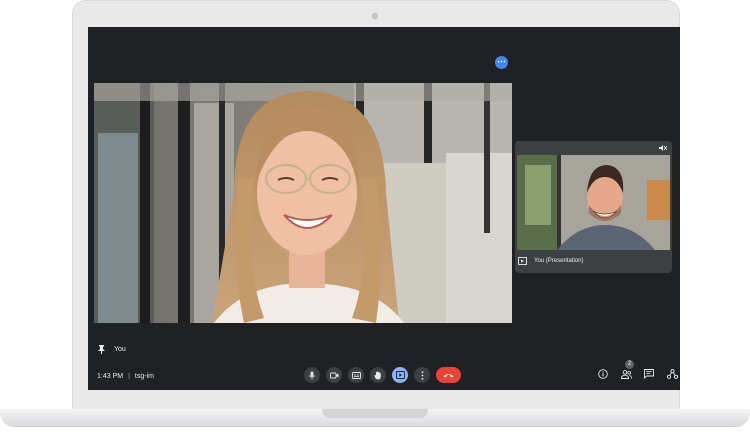  I want to click on meeting-time: 1:43 PM, so click(110, 376).